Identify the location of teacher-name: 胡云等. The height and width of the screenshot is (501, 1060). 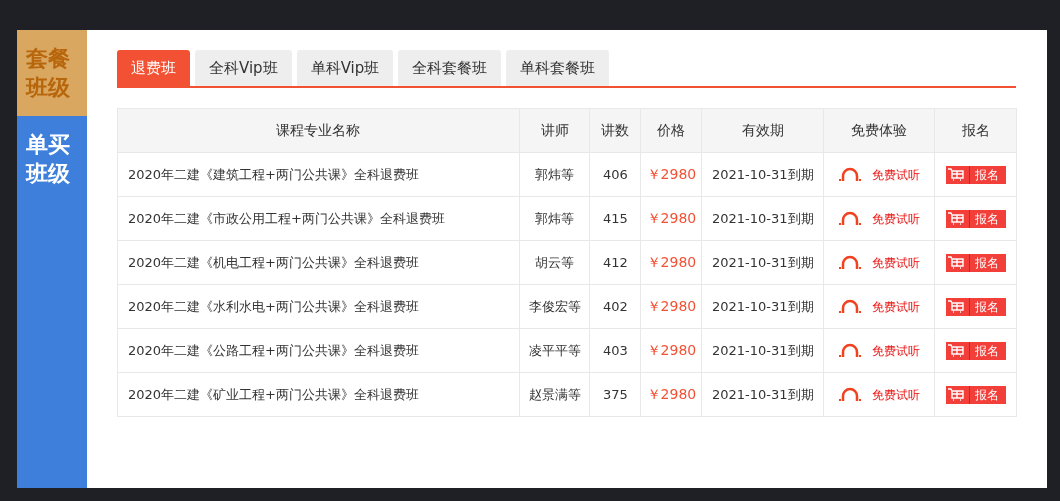
(554, 262).